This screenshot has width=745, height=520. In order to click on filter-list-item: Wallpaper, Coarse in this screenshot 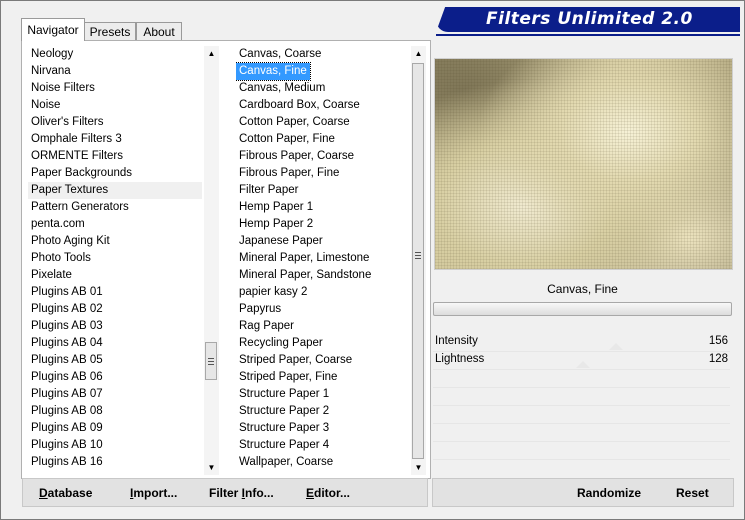, I will do `click(322, 462)`.